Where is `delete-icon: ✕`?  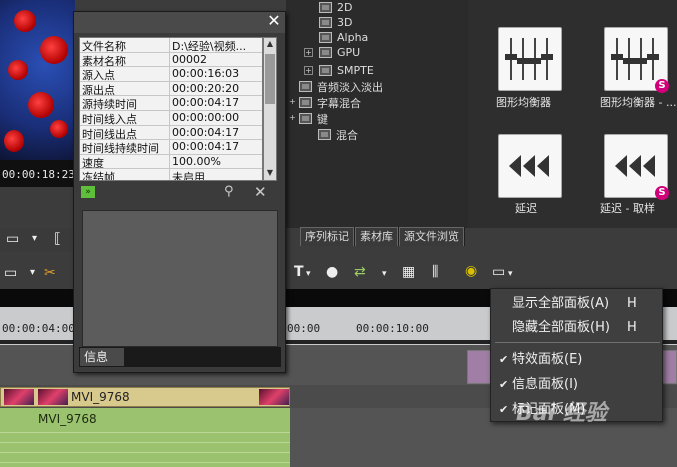
delete-icon: ✕ is located at coordinates (260, 192).